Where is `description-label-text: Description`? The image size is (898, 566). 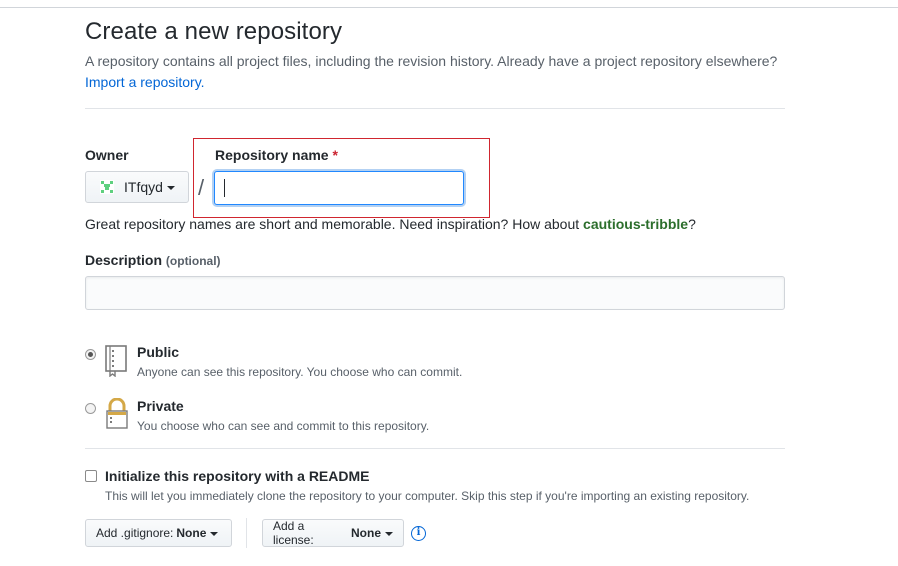
description-label-text: Description is located at coordinates (124, 260).